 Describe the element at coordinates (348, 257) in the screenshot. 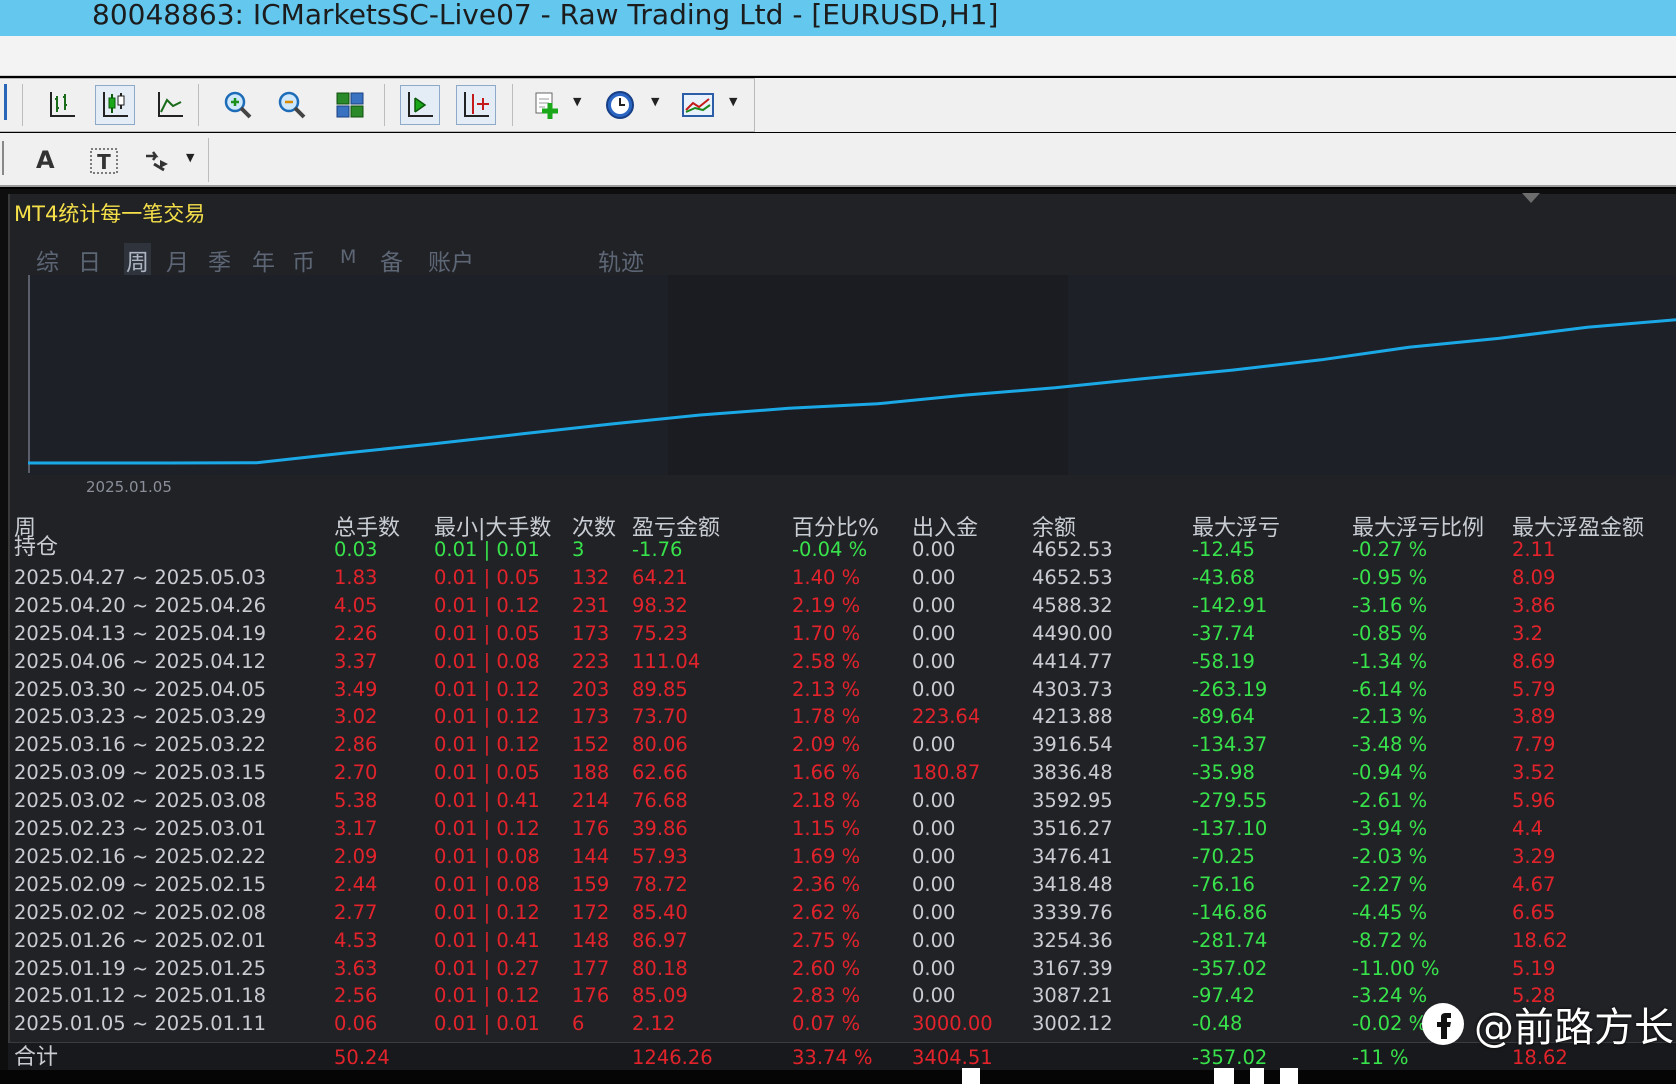

I see `tab-7: M` at that location.